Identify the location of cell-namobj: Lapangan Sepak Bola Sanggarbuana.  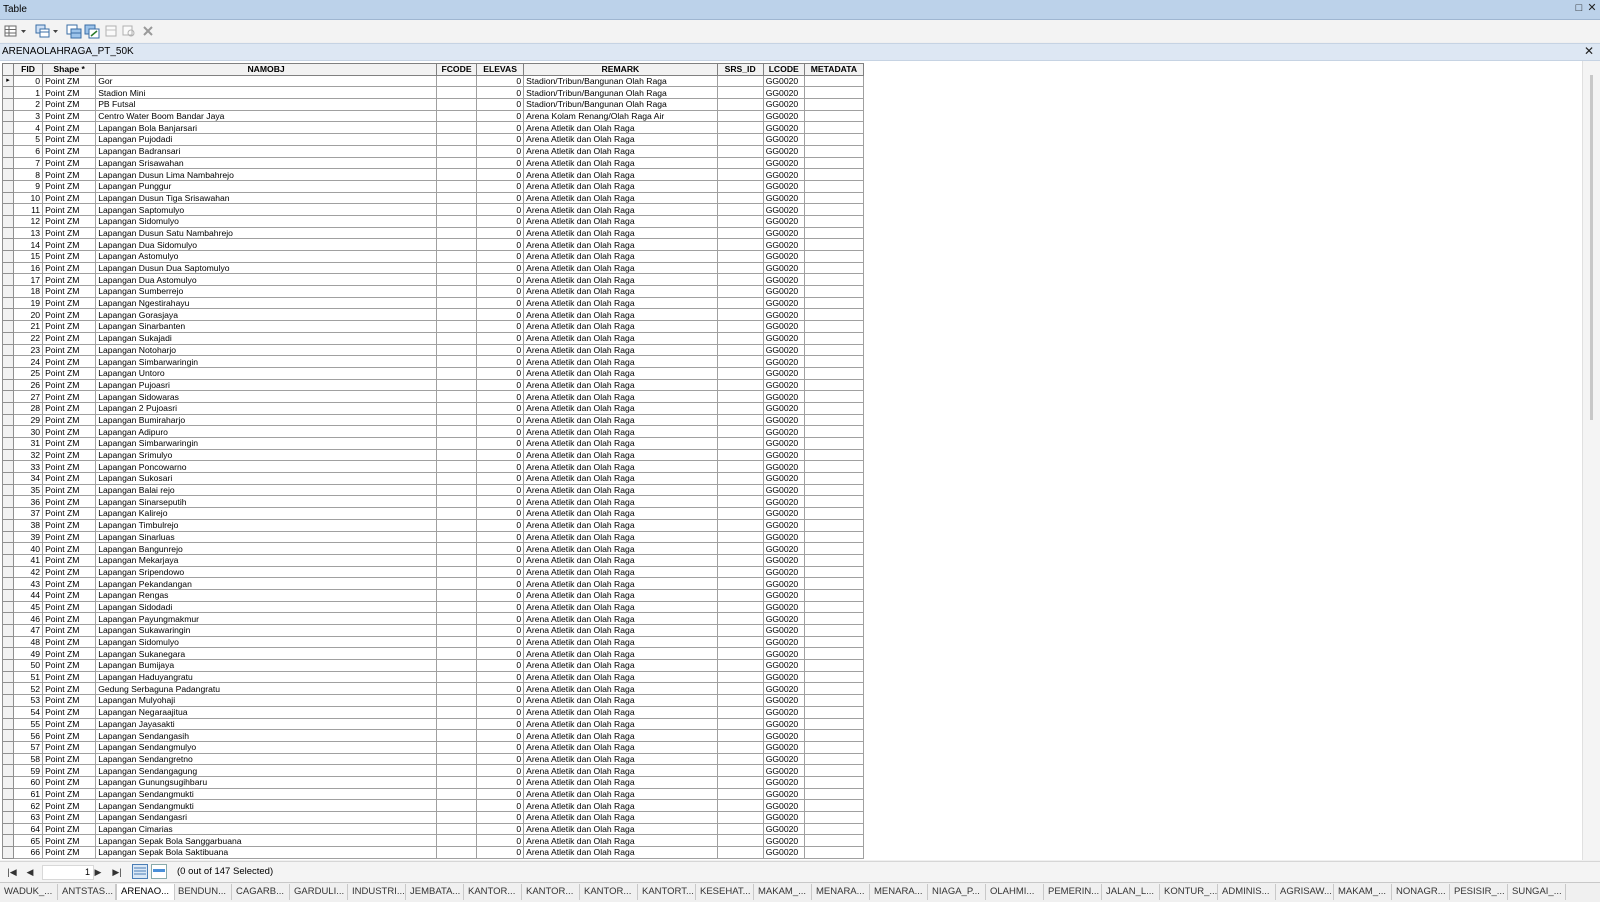
(266, 841).